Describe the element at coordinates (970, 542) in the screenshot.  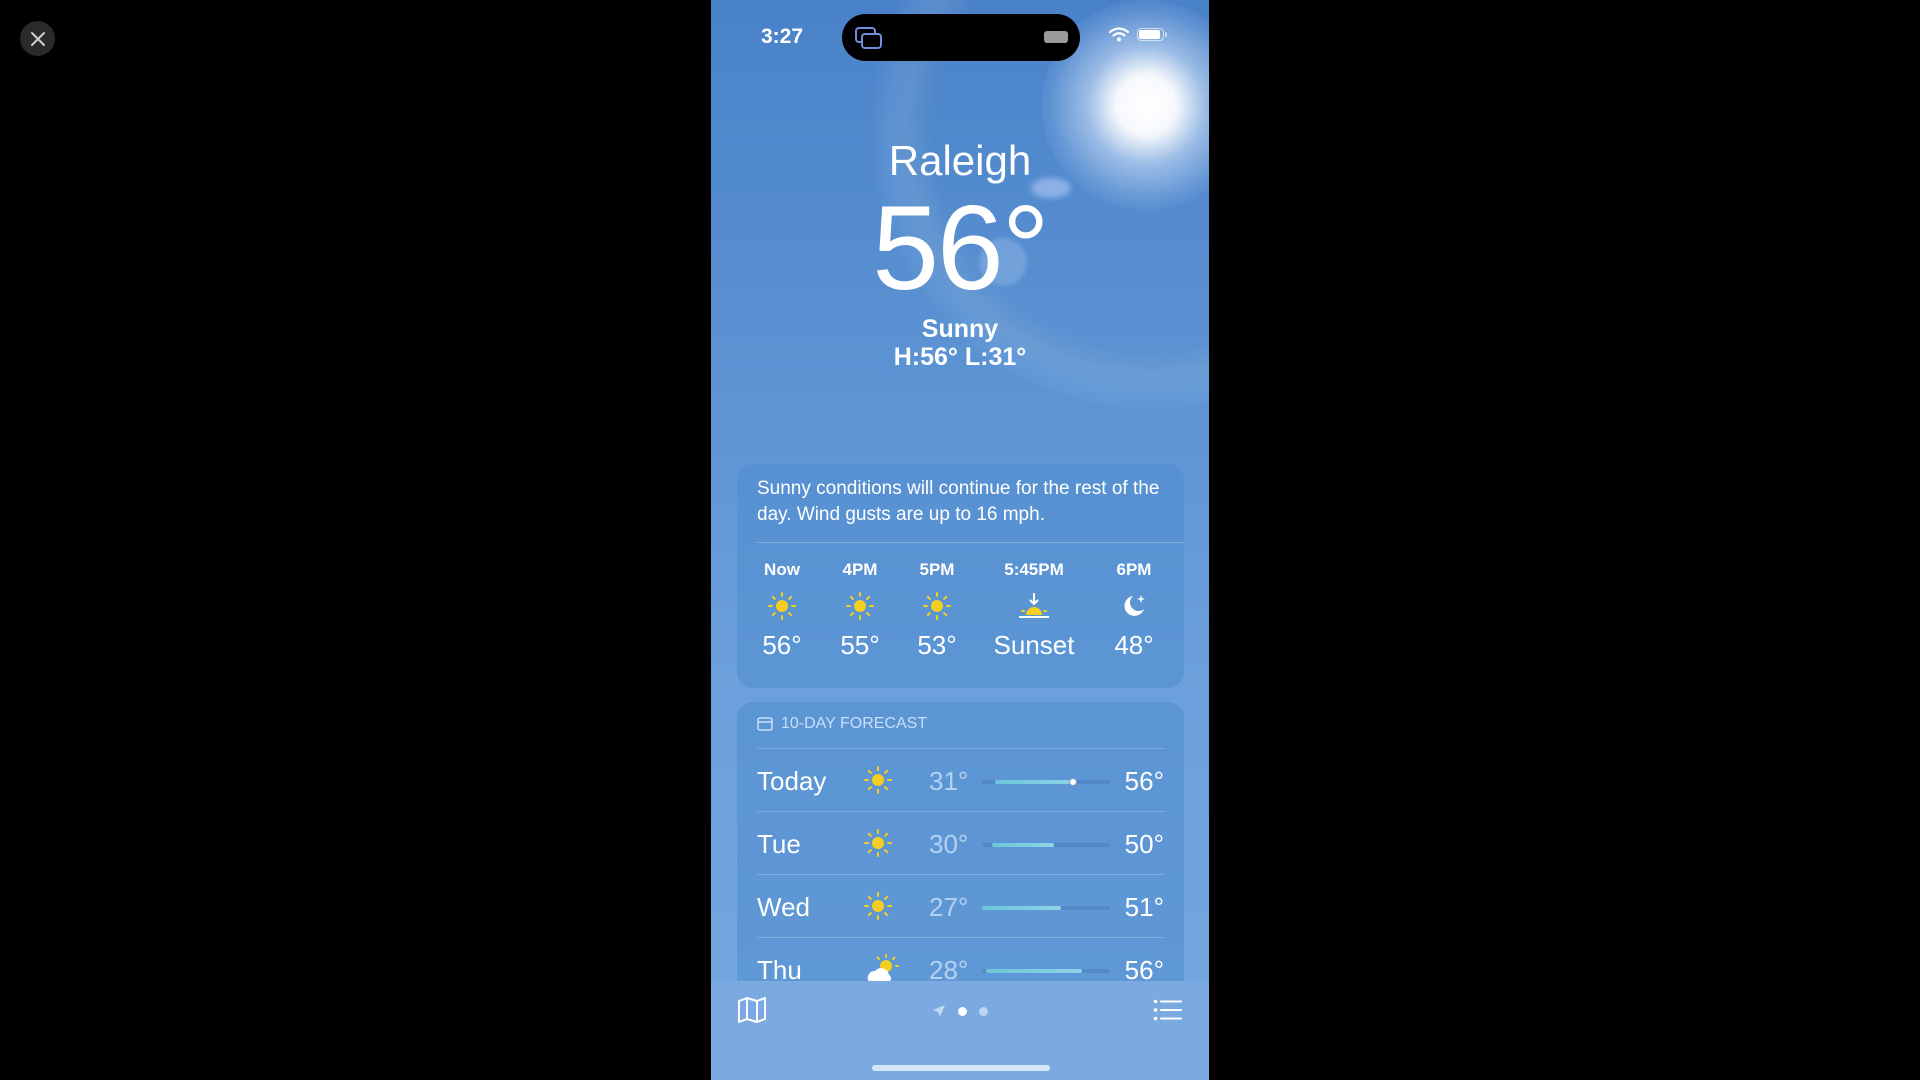
I see `divider` at that location.